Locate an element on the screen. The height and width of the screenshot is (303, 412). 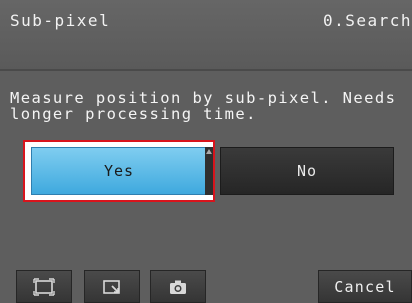
no-button: No is located at coordinates (307, 171).